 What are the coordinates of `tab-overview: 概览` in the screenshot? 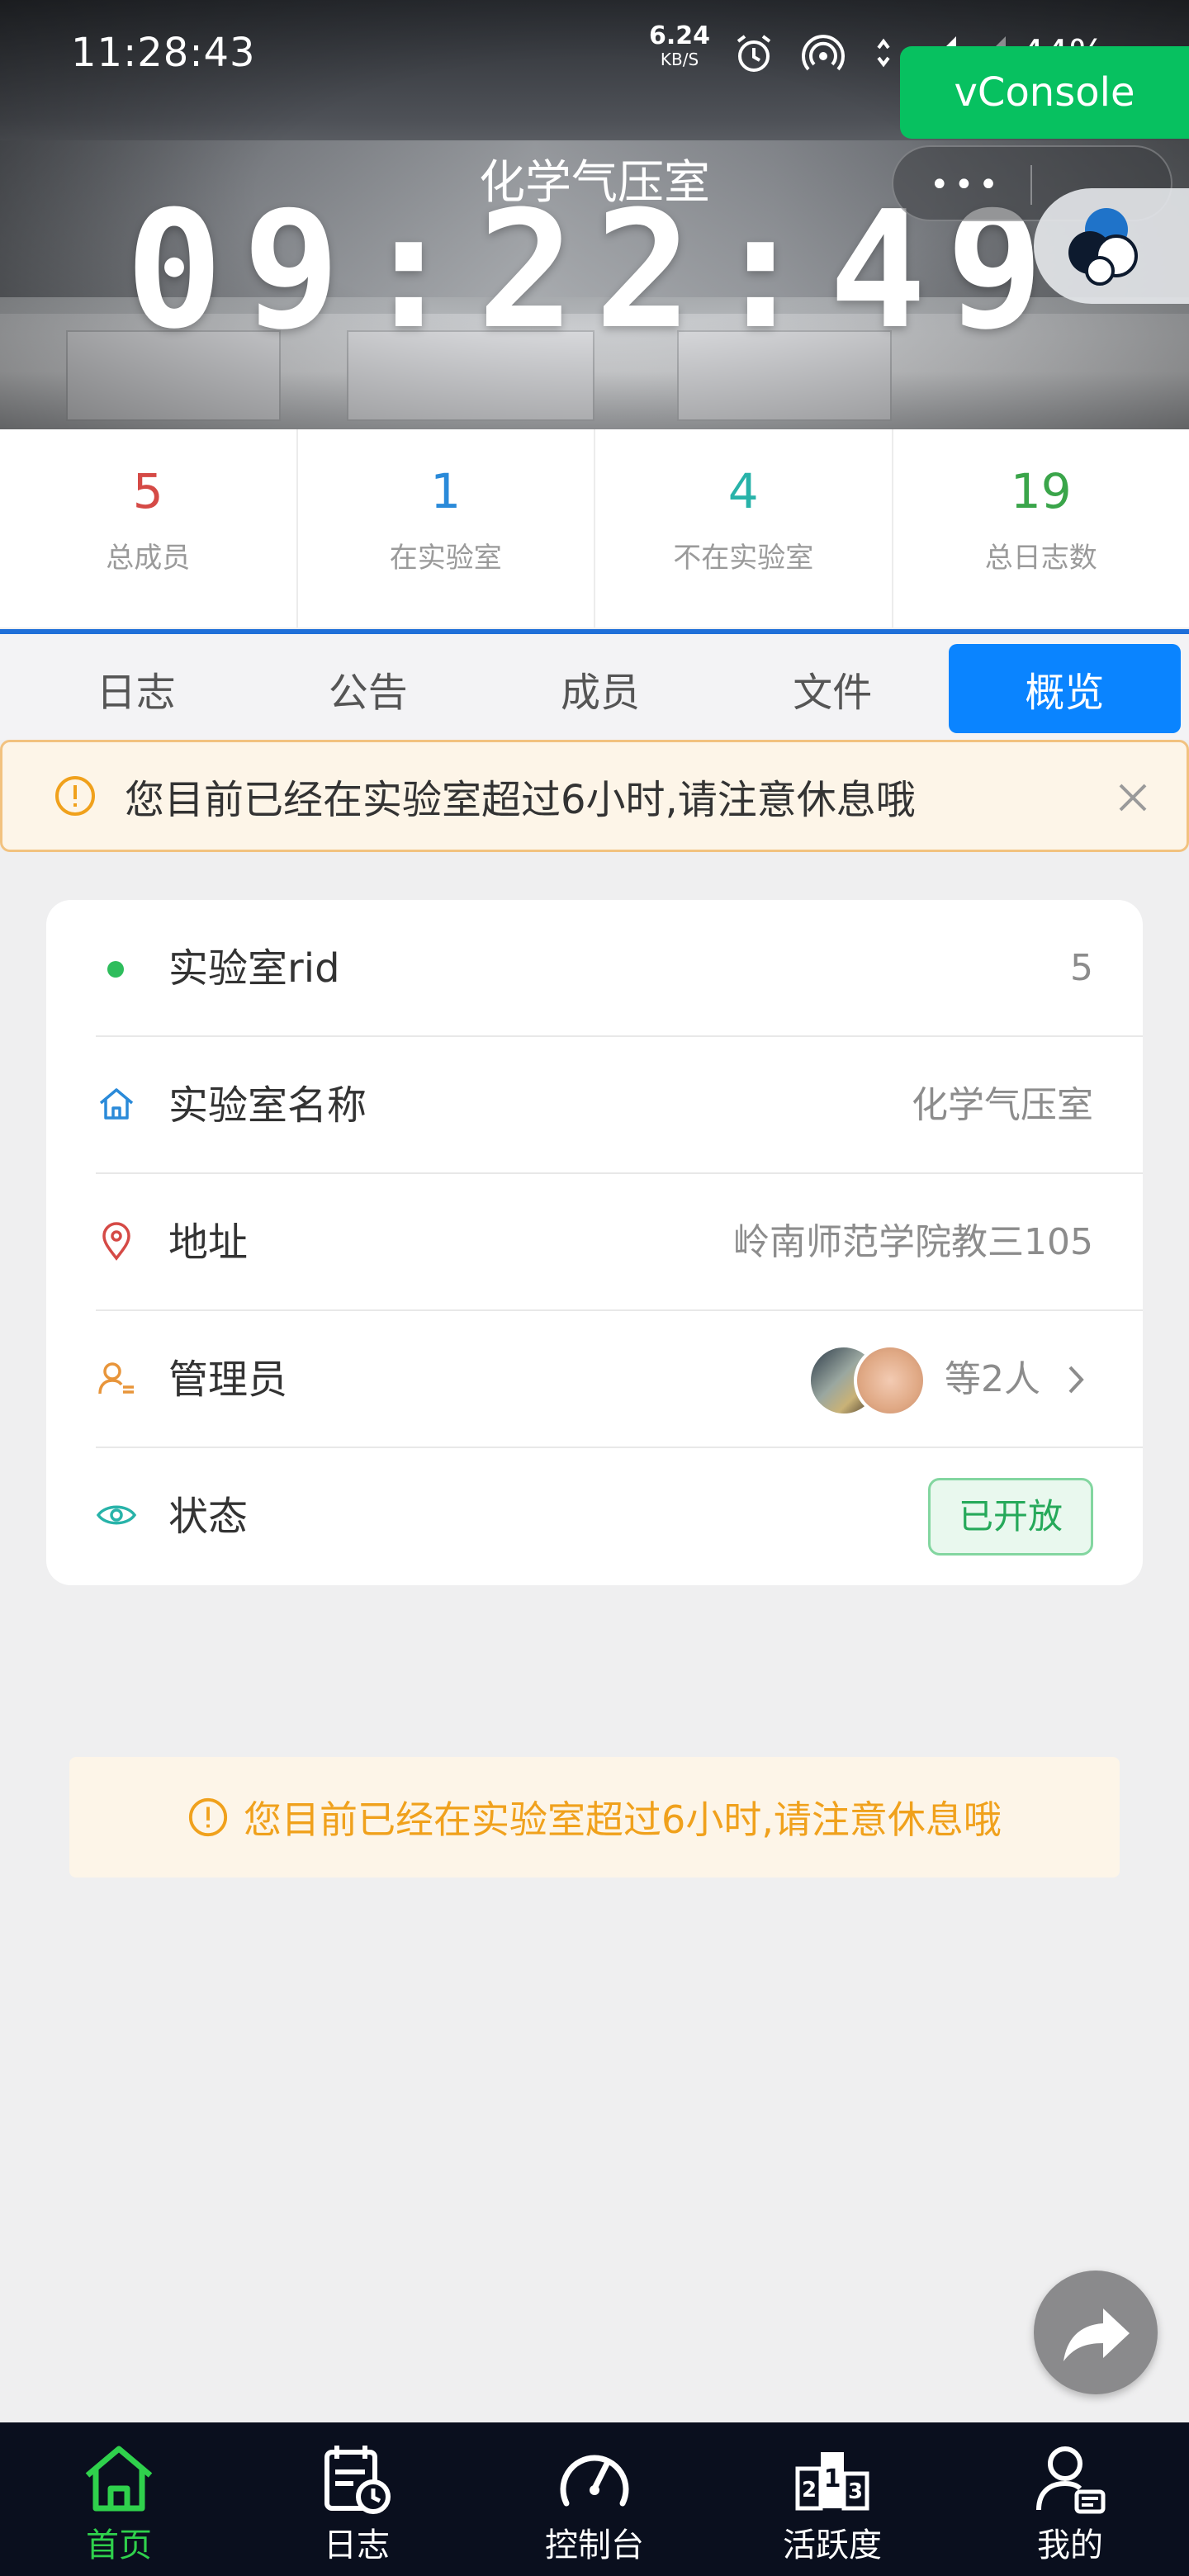 It's located at (1065, 688).